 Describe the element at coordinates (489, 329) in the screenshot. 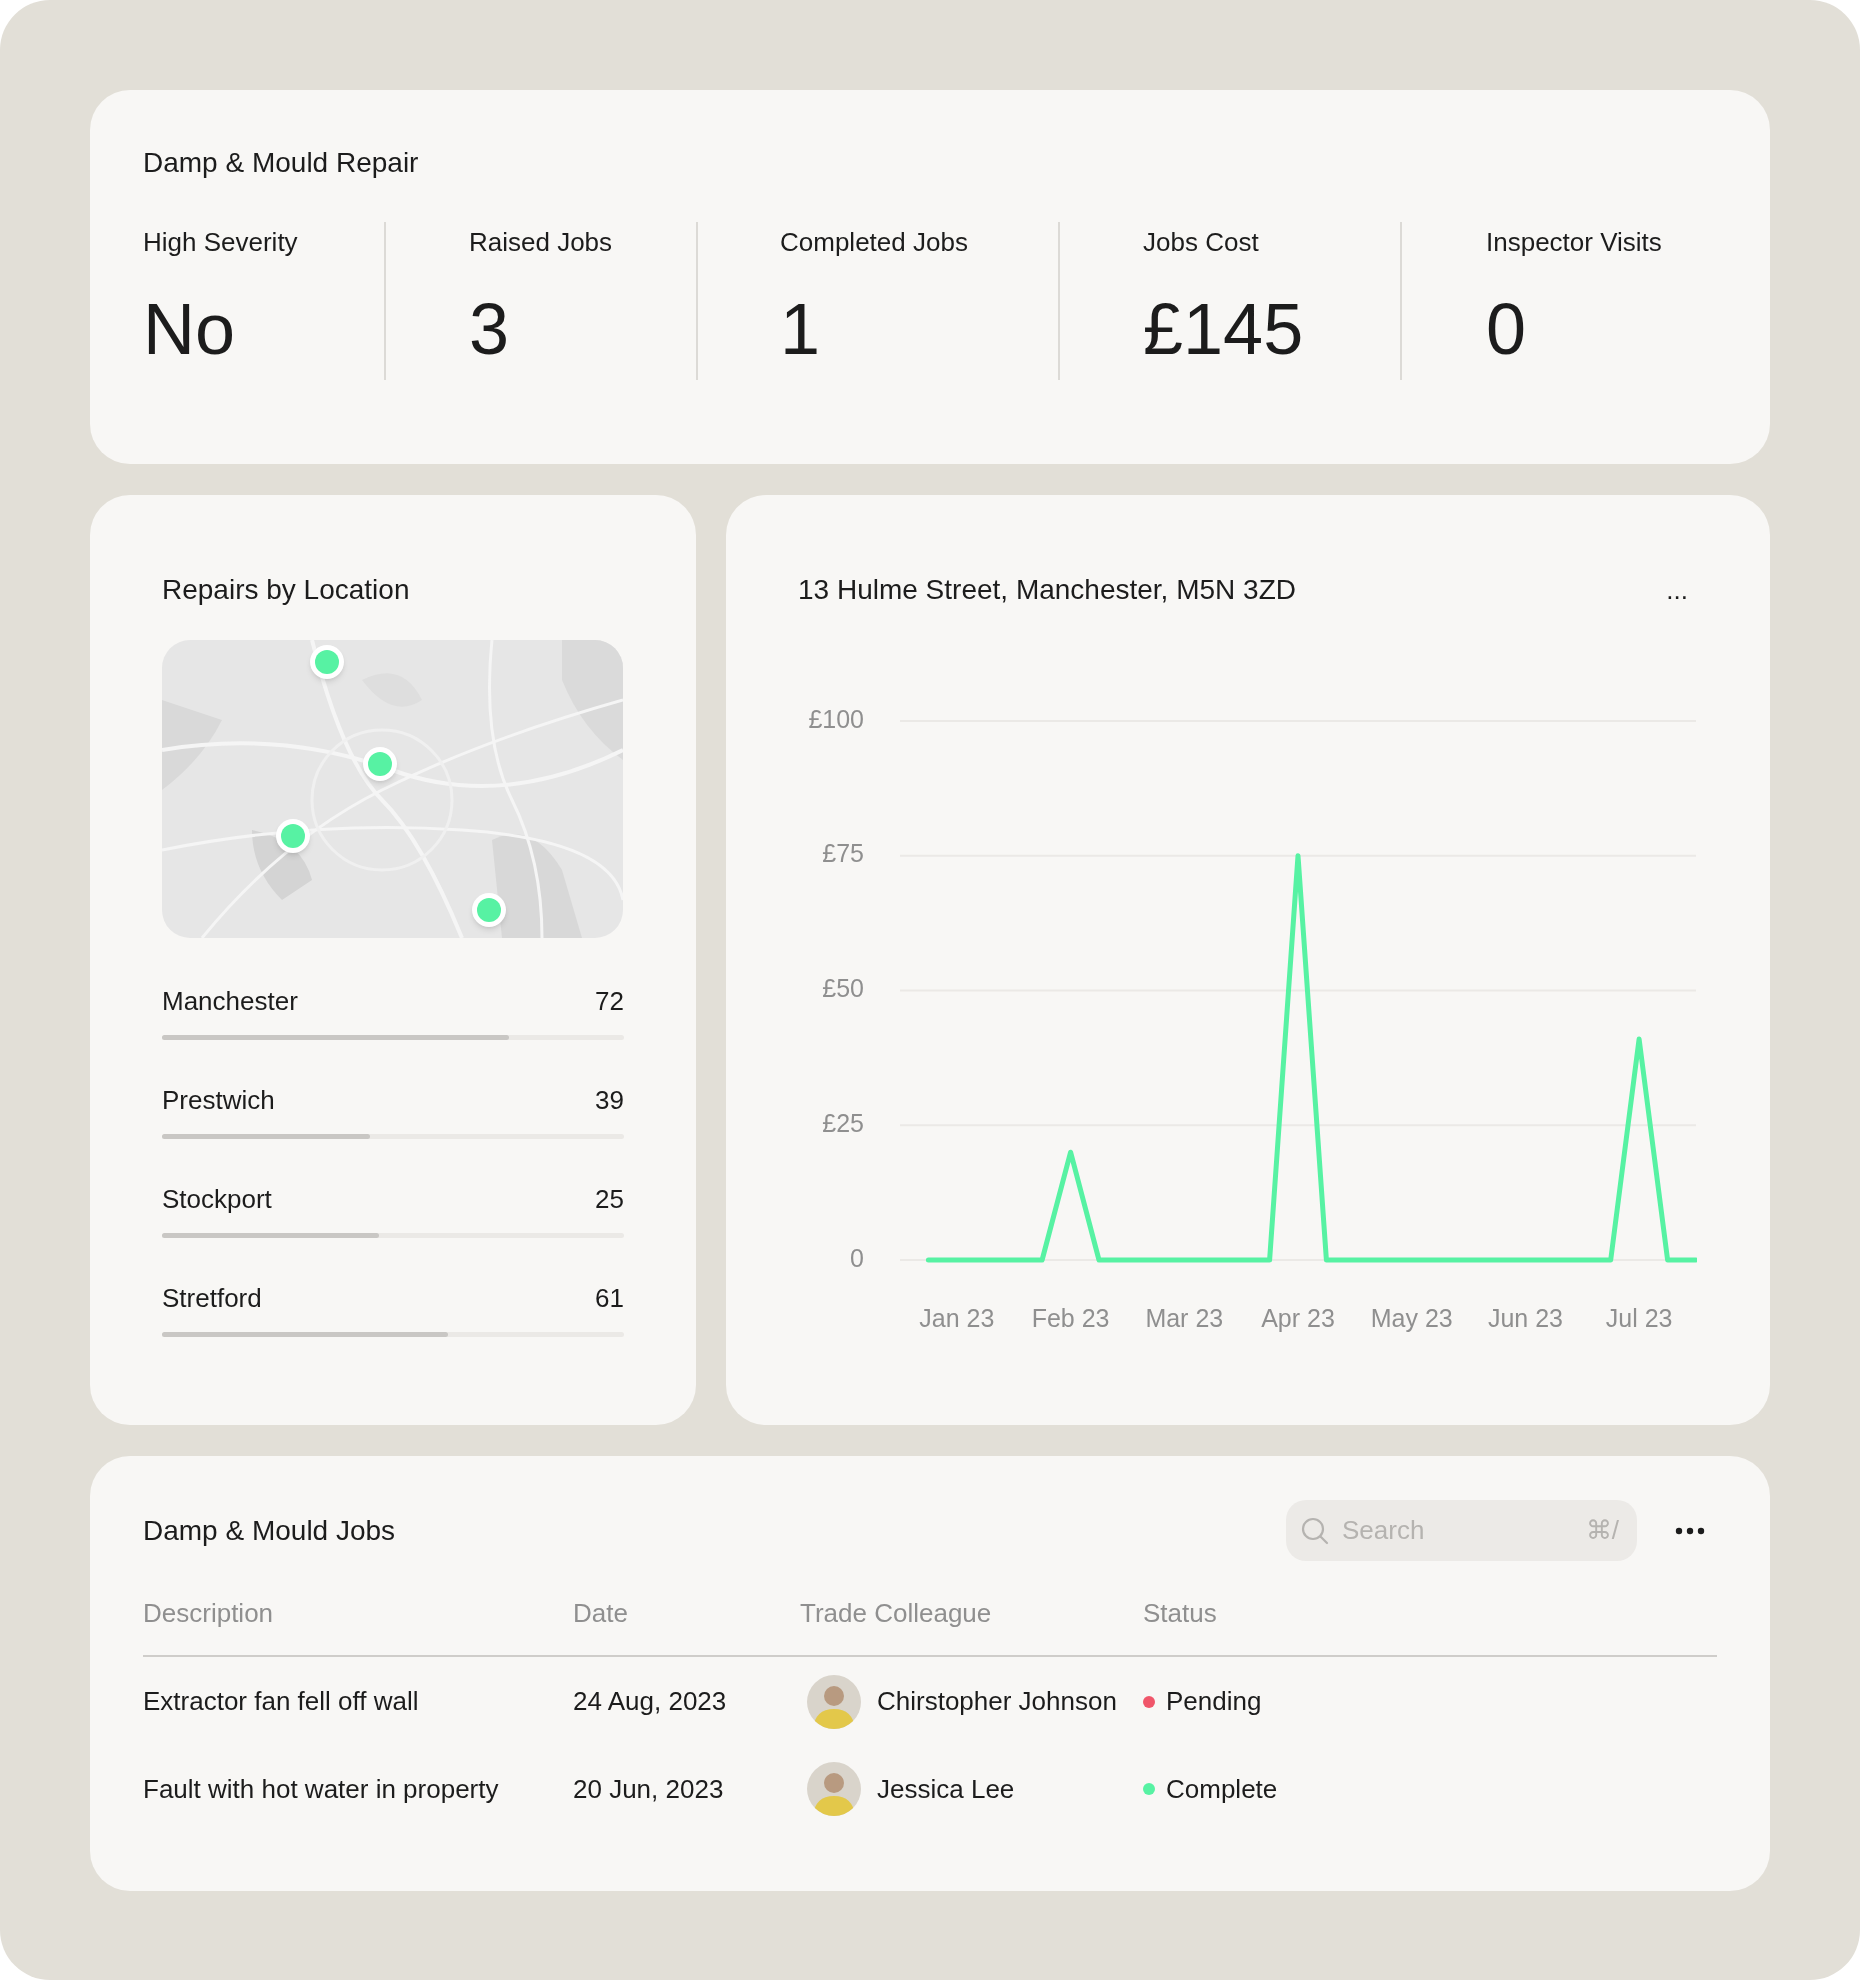

I see `stat-value: 3` at that location.